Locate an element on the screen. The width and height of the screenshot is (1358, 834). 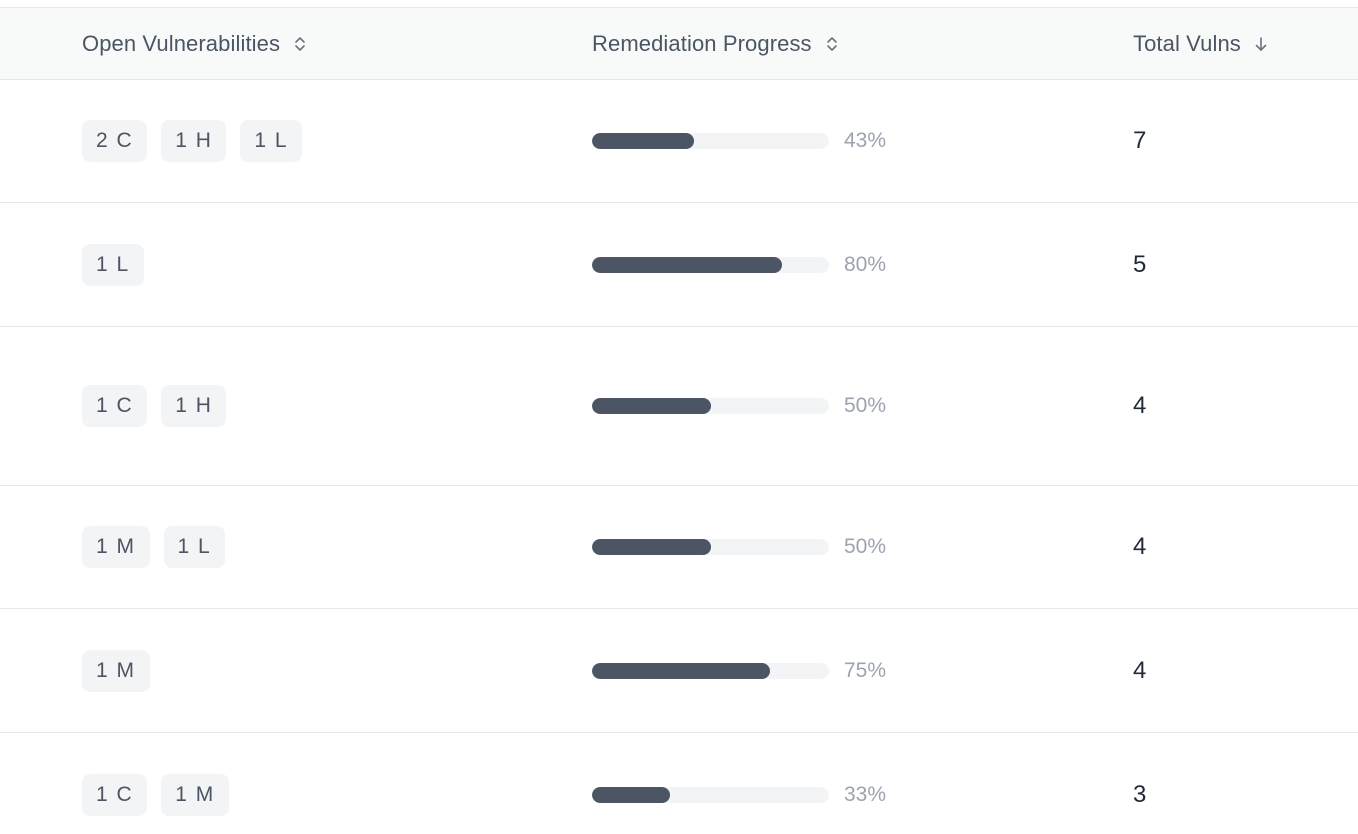
total-vulns-cell: 3 is located at coordinates (1139, 783).